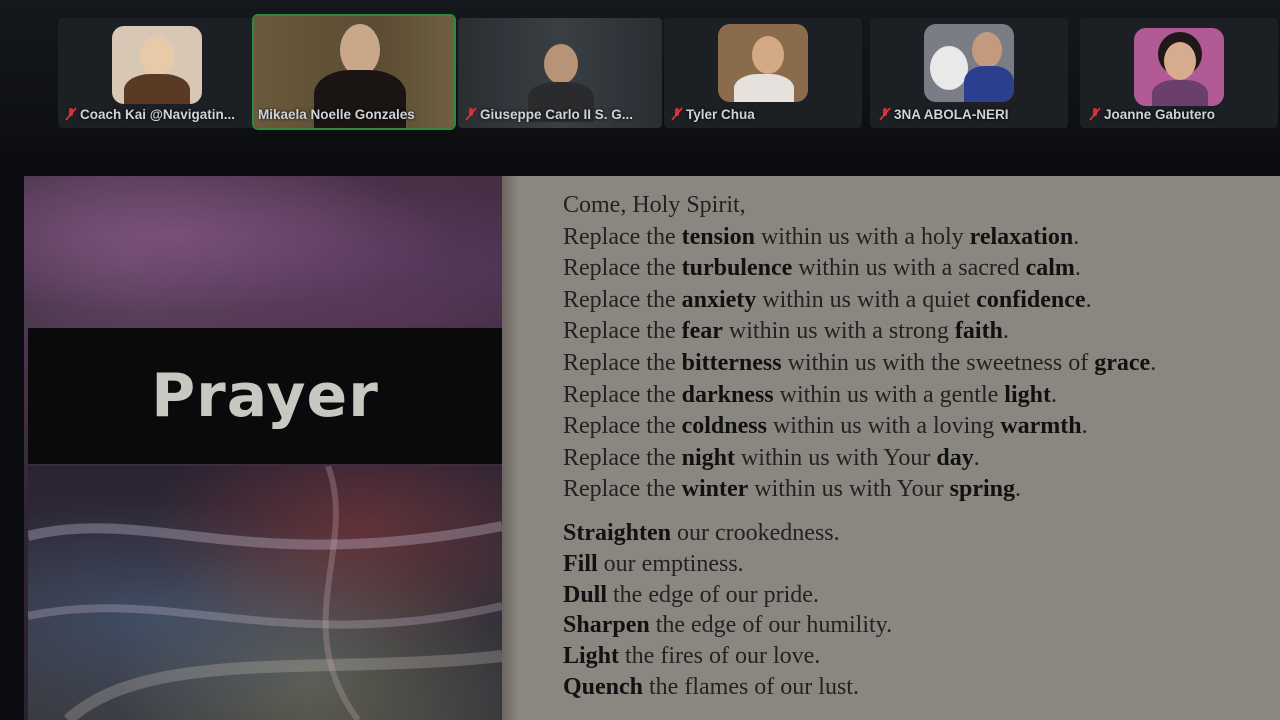  I want to click on line-emphasis: night, so click(708, 457).